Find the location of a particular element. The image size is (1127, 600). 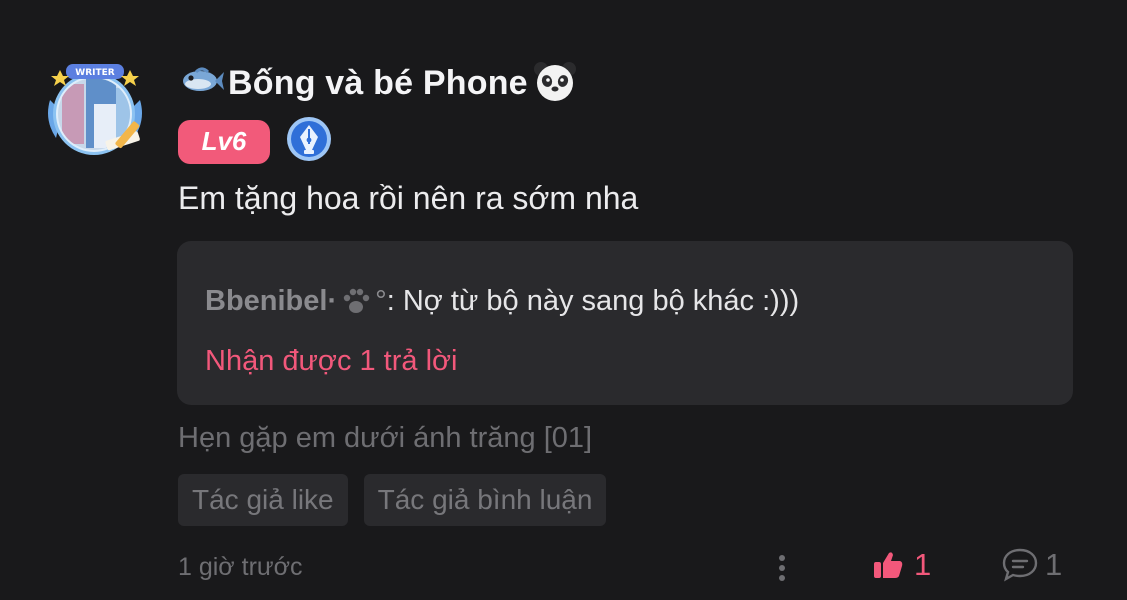

quote-author: Bbenibel· is located at coordinates (271, 301).